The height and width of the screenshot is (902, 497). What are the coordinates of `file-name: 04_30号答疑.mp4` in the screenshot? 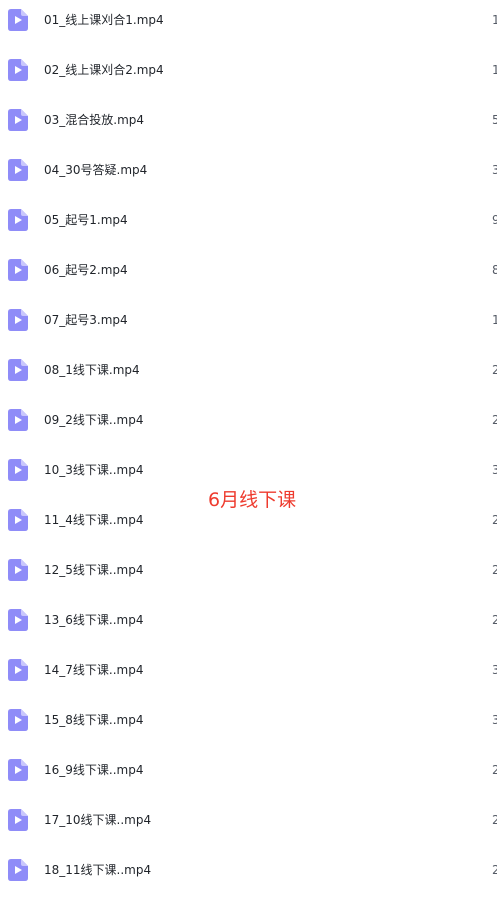 It's located at (96, 170).